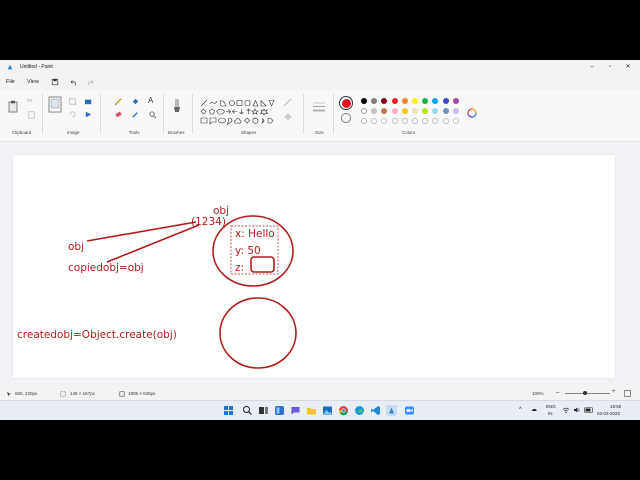 This screenshot has height=480, width=640. I want to click on edge-icon, so click(359, 410).